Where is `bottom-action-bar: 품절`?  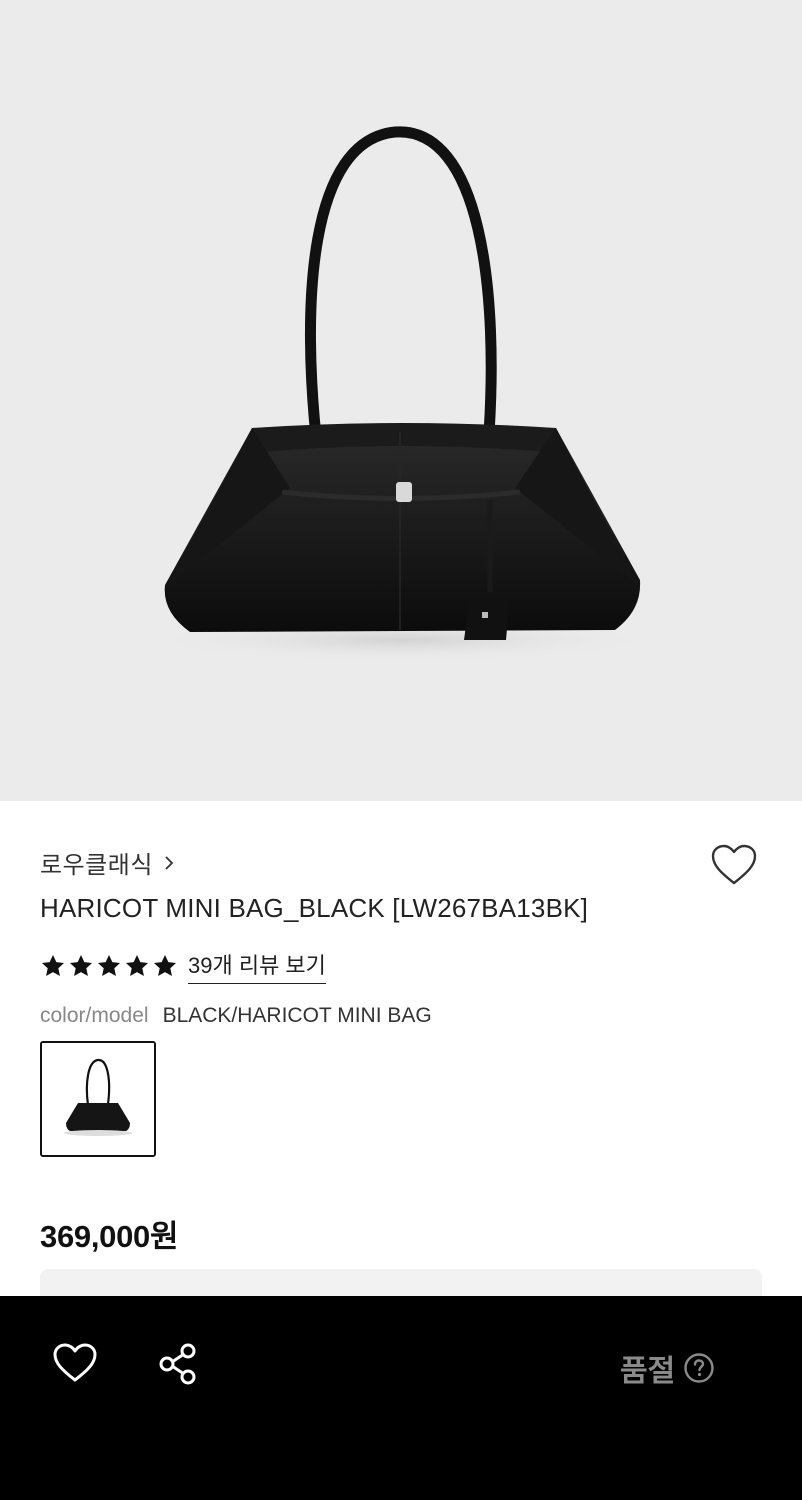
bottom-action-bar: 품절 is located at coordinates (401, 1398).